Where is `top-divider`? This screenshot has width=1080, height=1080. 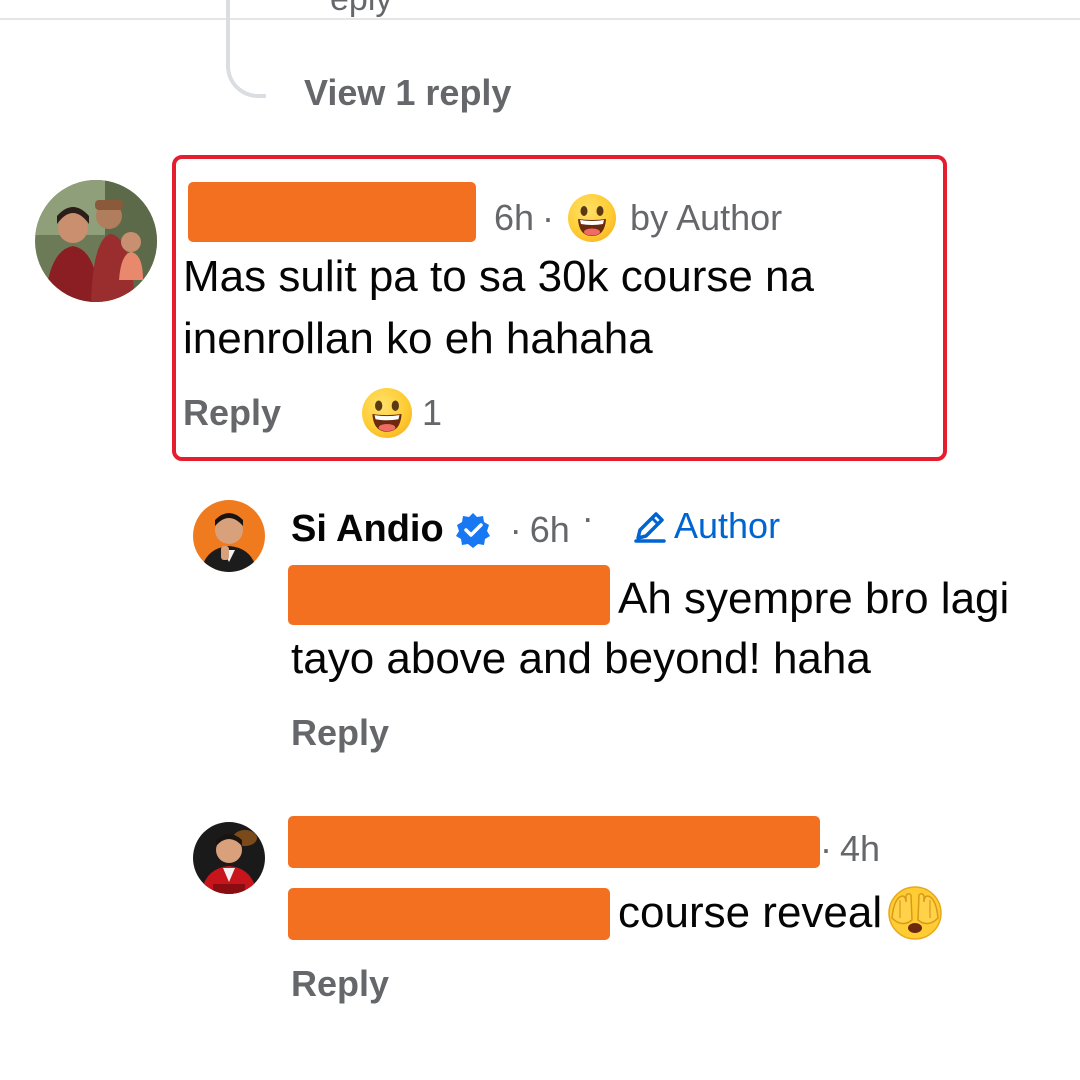 top-divider is located at coordinates (540, 19).